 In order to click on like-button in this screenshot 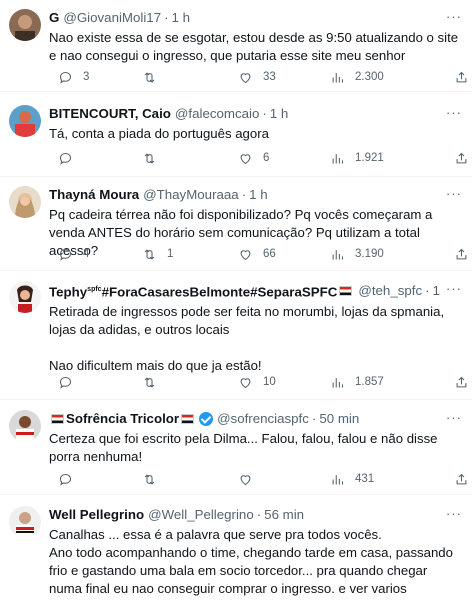, I will do `click(250, 479)`.